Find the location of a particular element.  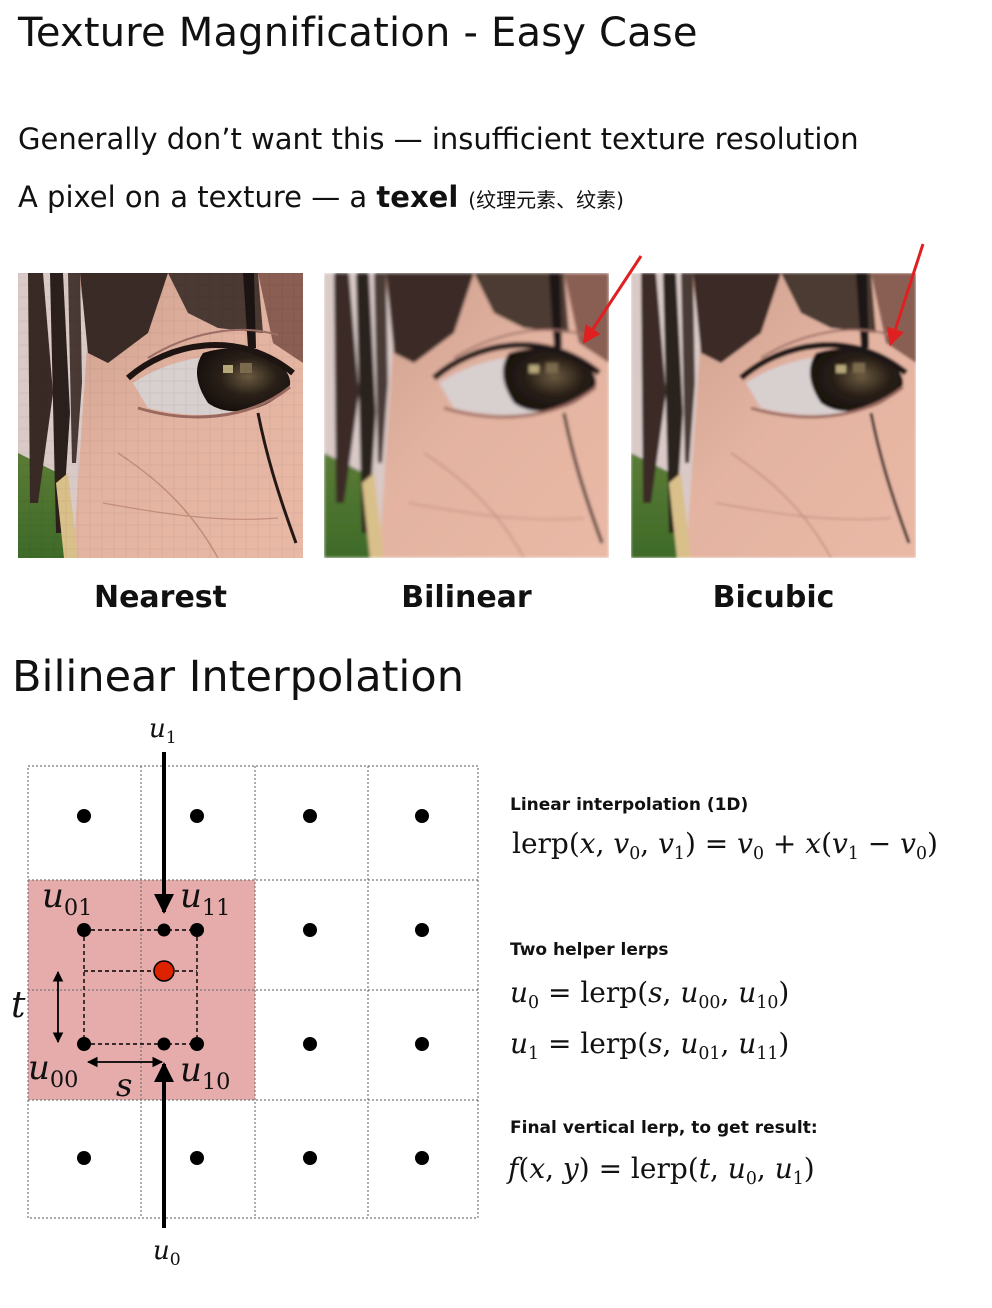

intro-line-2-prefix: A pixel on a texture — a is located at coordinates (197, 197).